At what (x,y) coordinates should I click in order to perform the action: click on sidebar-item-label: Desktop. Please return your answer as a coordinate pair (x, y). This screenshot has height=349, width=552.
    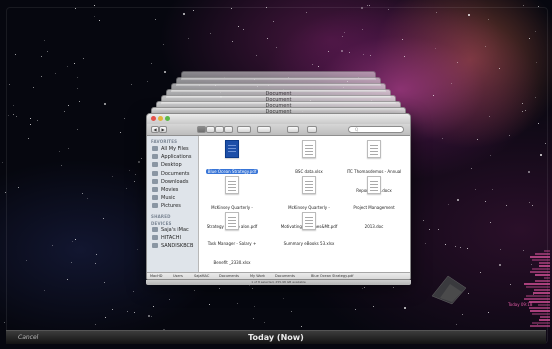
    Looking at the image, I should click on (171, 165).